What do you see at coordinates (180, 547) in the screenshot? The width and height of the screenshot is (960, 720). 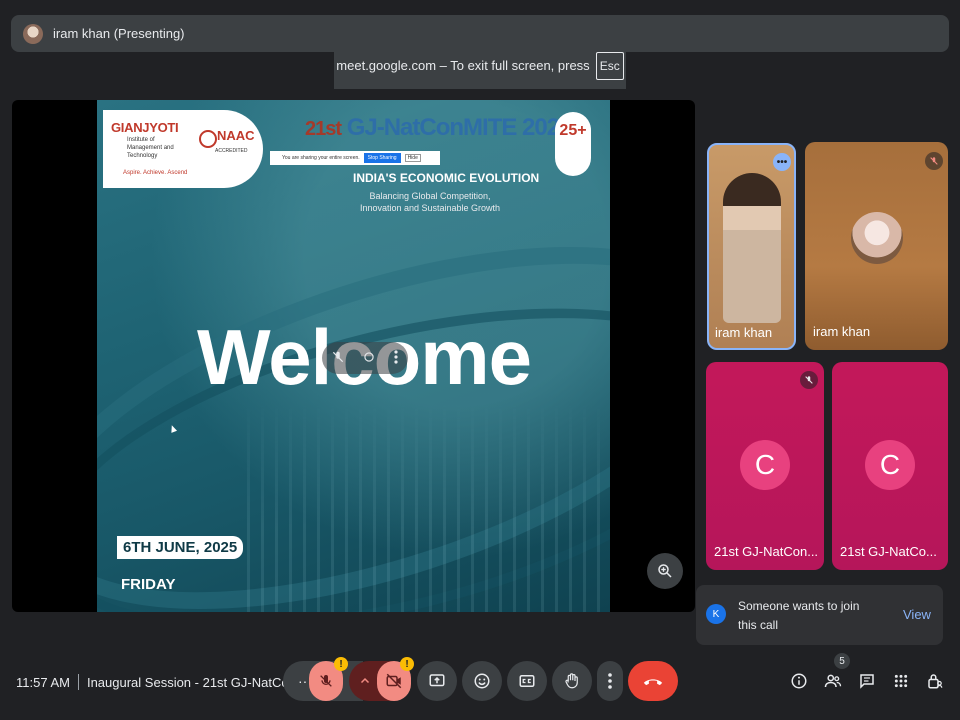 I see `event-date: 6TH JUNE, 2025` at bounding box center [180, 547].